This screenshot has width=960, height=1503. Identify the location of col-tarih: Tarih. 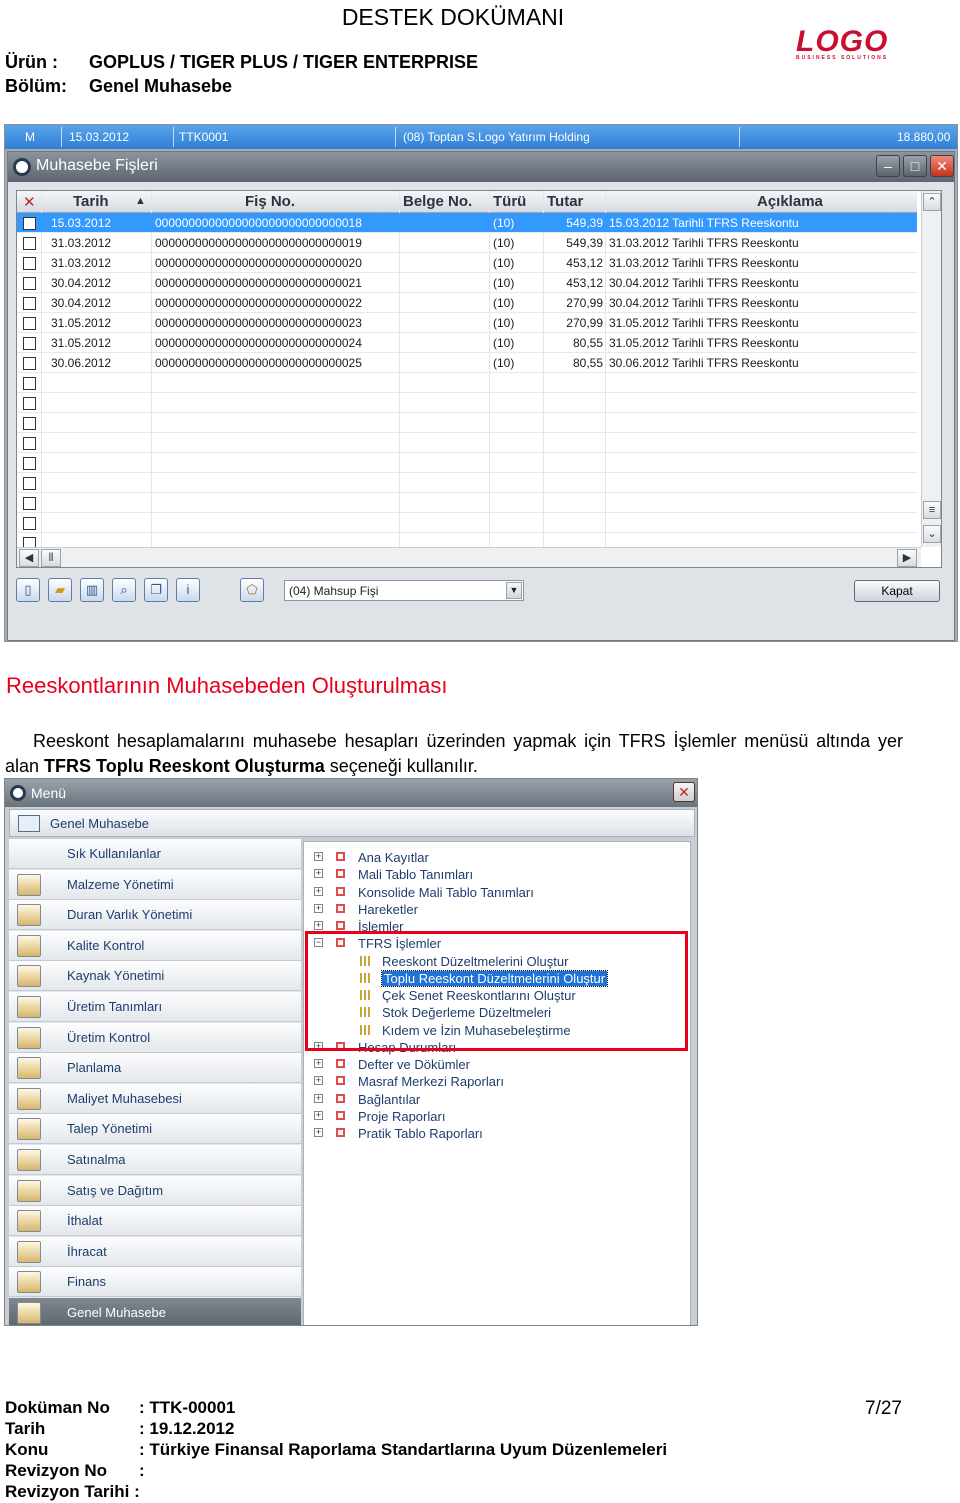
(91, 201).